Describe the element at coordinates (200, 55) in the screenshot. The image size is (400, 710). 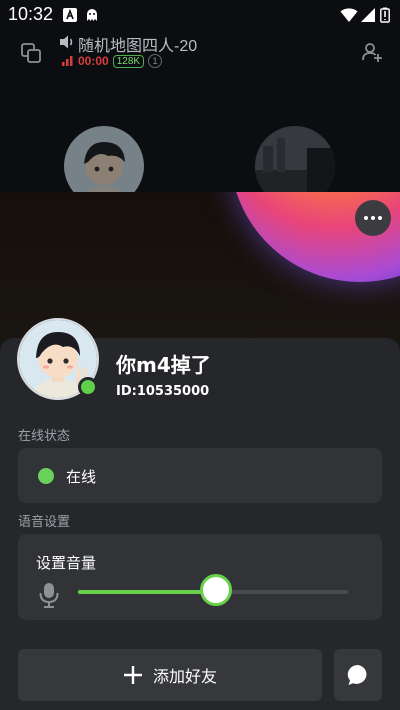
I see `room-header: 随机地图四人-20 00:00 128K 1` at that location.